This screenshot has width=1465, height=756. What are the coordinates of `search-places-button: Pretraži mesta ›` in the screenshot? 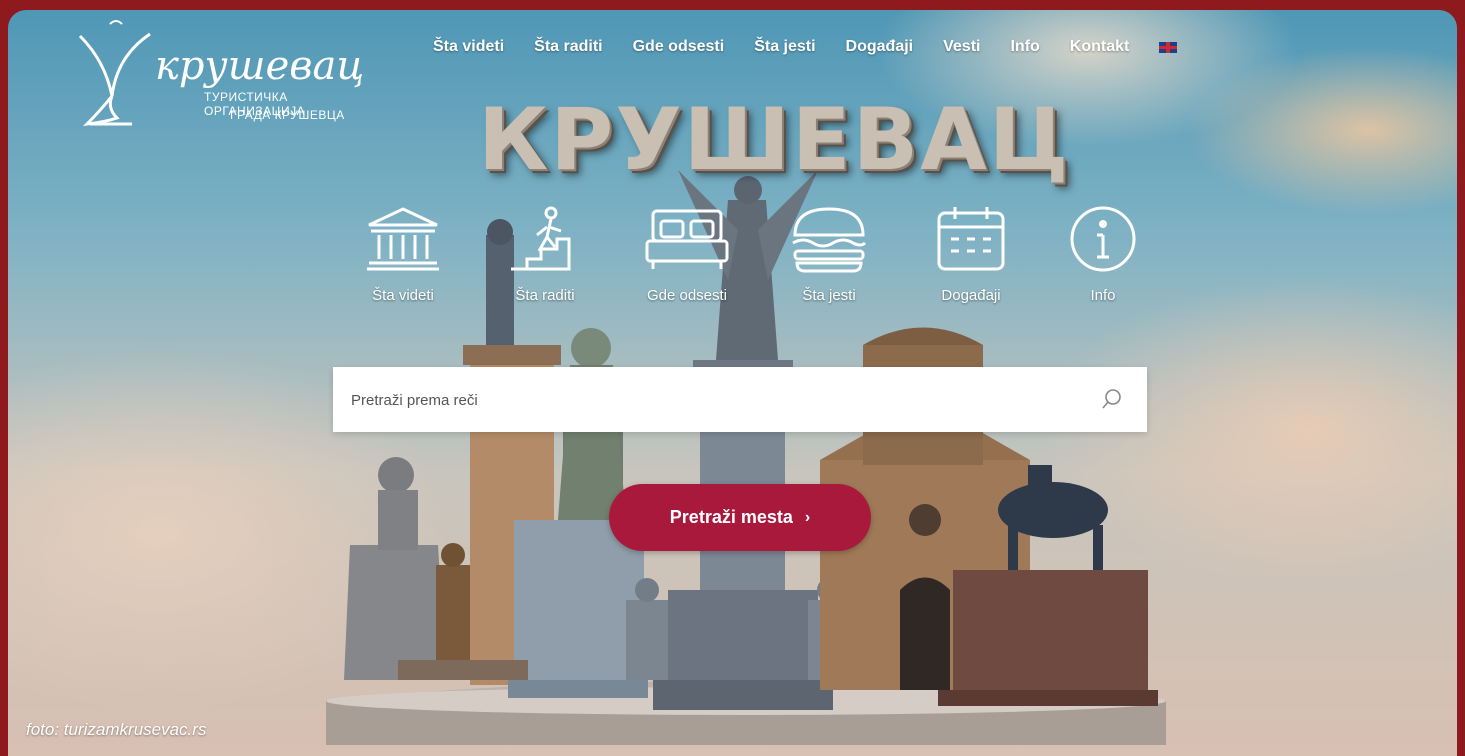 It's located at (740, 517).